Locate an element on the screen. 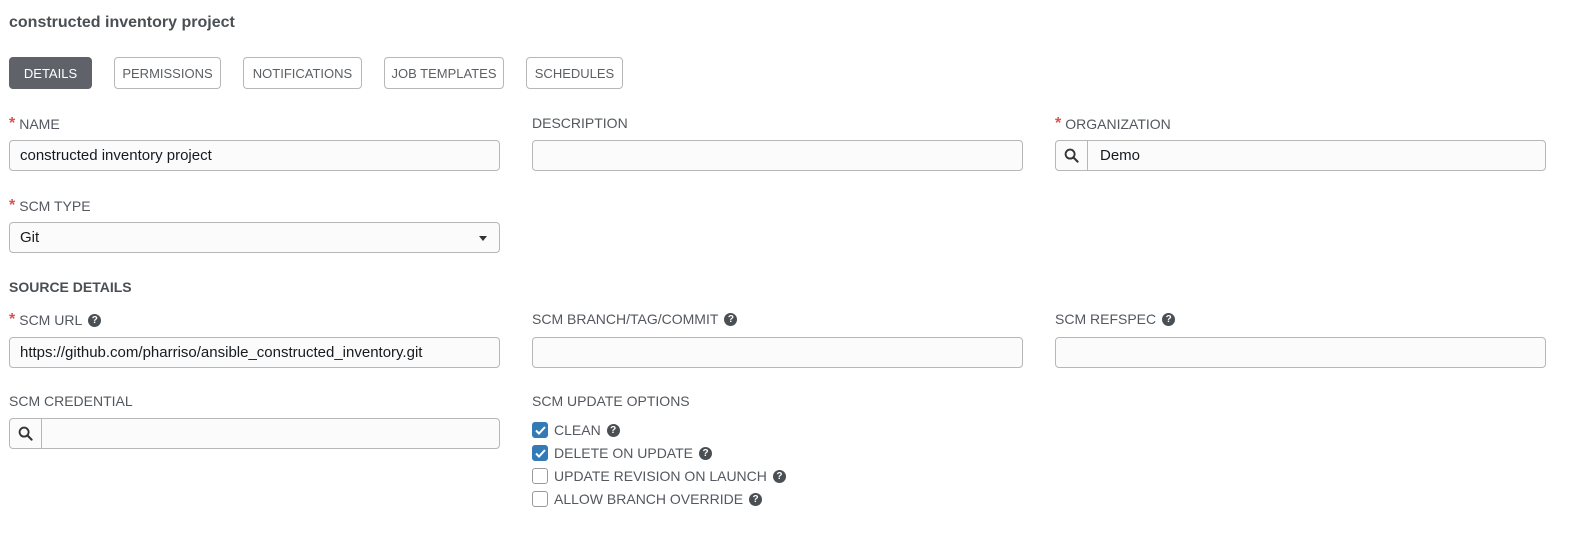 The width and height of the screenshot is (1582, 534). name-field-value: constructed inventory project is located at coordinates (116, 155).